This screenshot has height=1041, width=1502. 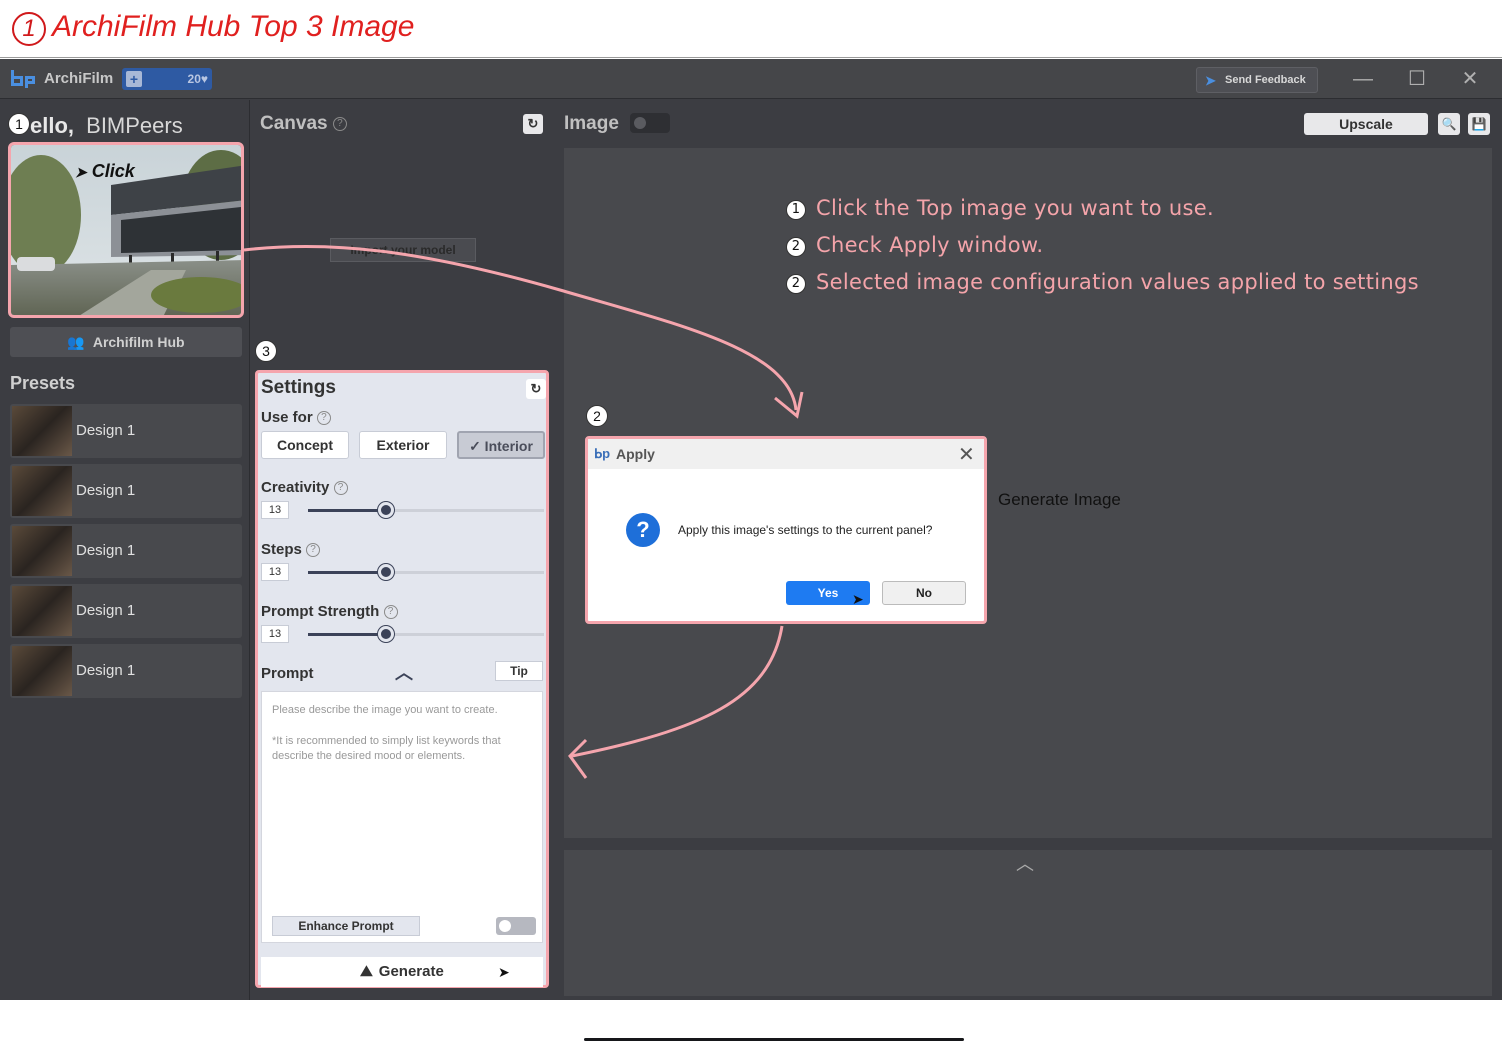 What do you see at coordinates (105, 171) in the screenshot?
I see `click-label: ➤ Click` at bounding box center [105, 171].